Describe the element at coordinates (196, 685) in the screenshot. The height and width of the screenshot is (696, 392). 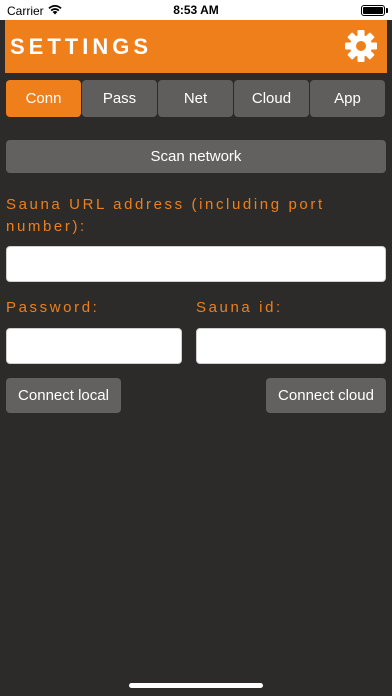
I see `home-indicator` at that location.